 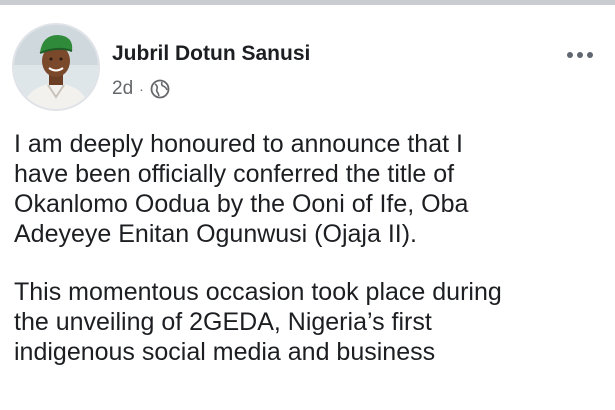 I want to click on more-options-icon, so click(x=580, y=55).